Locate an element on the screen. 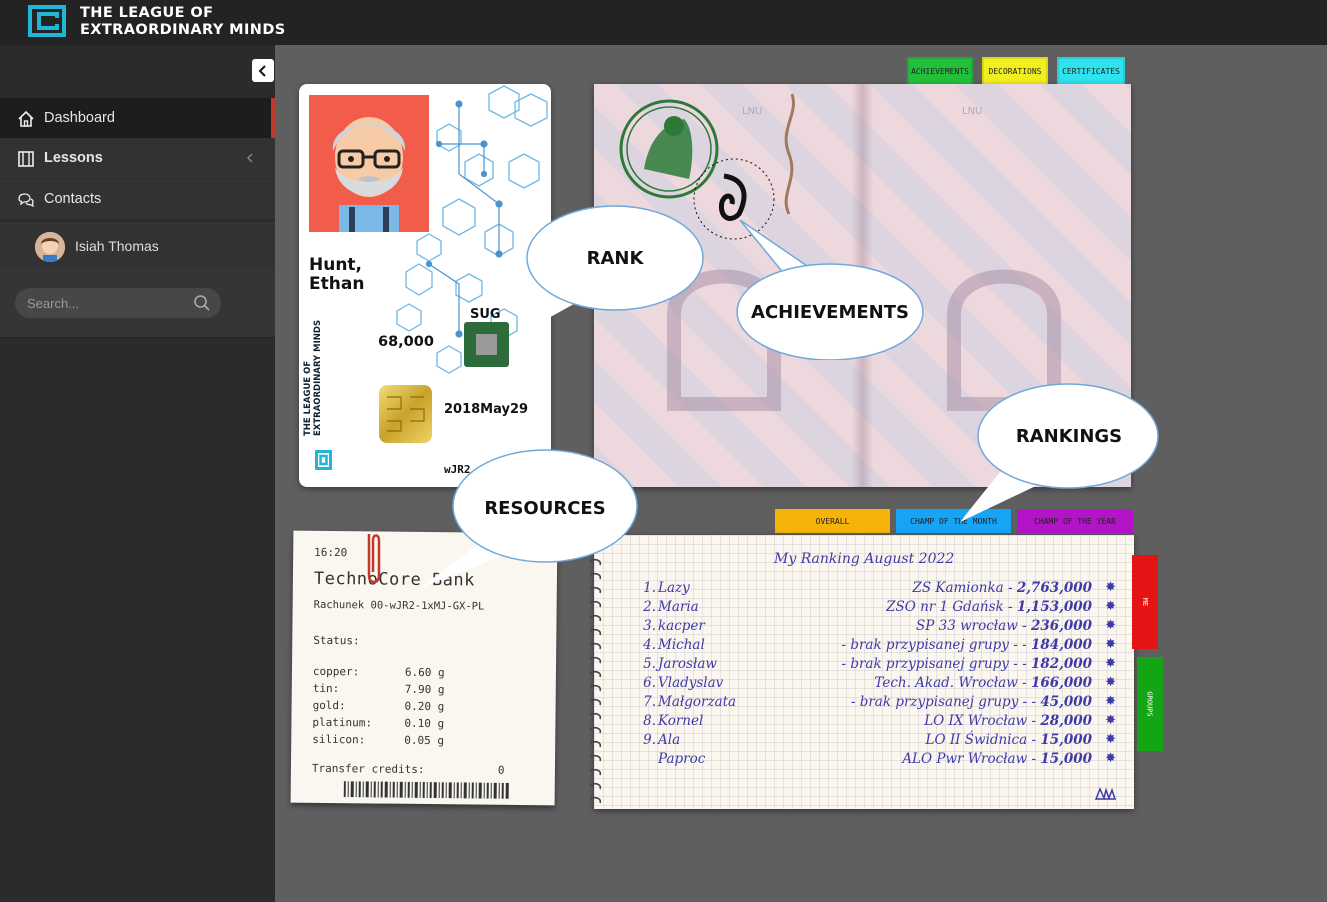  search-input is located at coordinates (118, 303).